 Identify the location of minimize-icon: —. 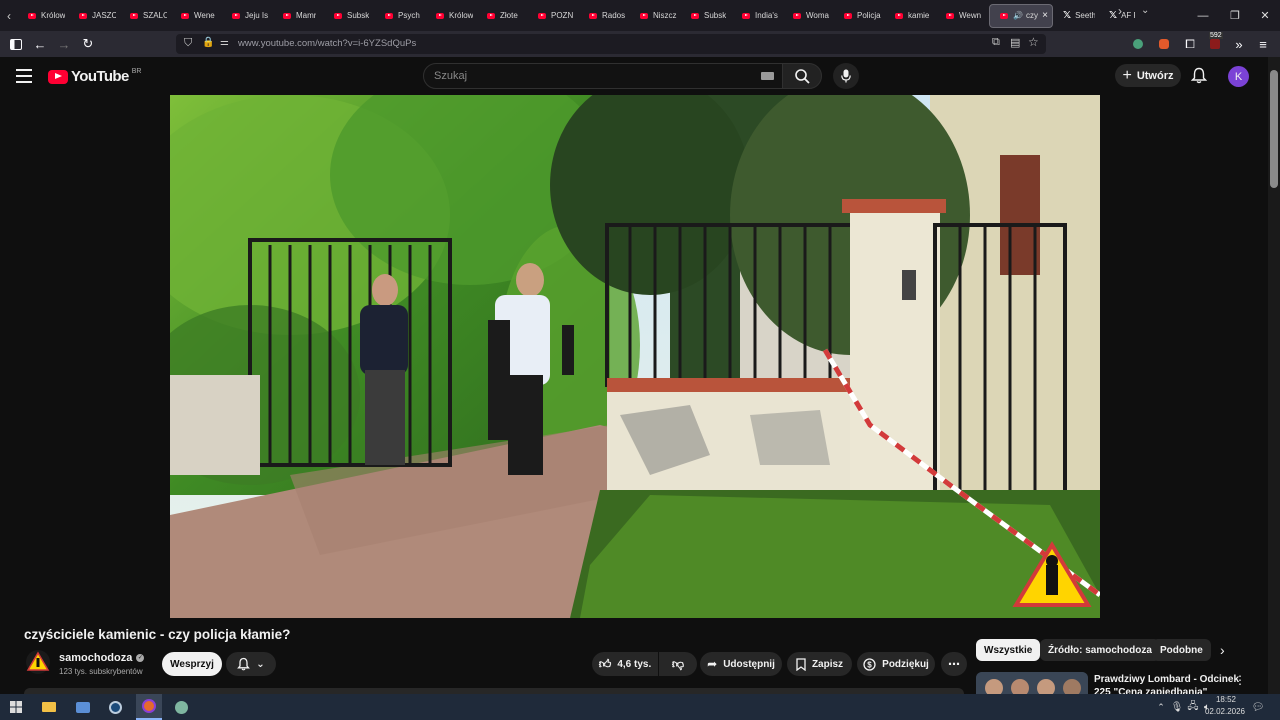
(1203, 15).